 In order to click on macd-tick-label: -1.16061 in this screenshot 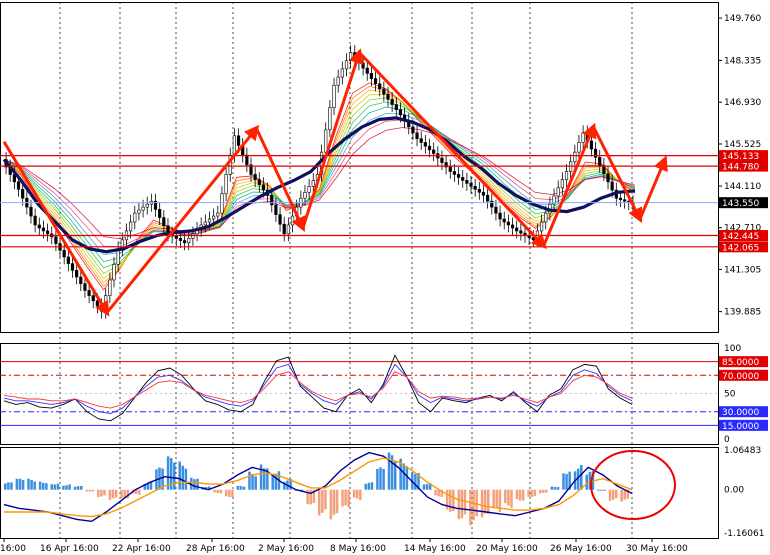, I will do `click(744, 534)`.